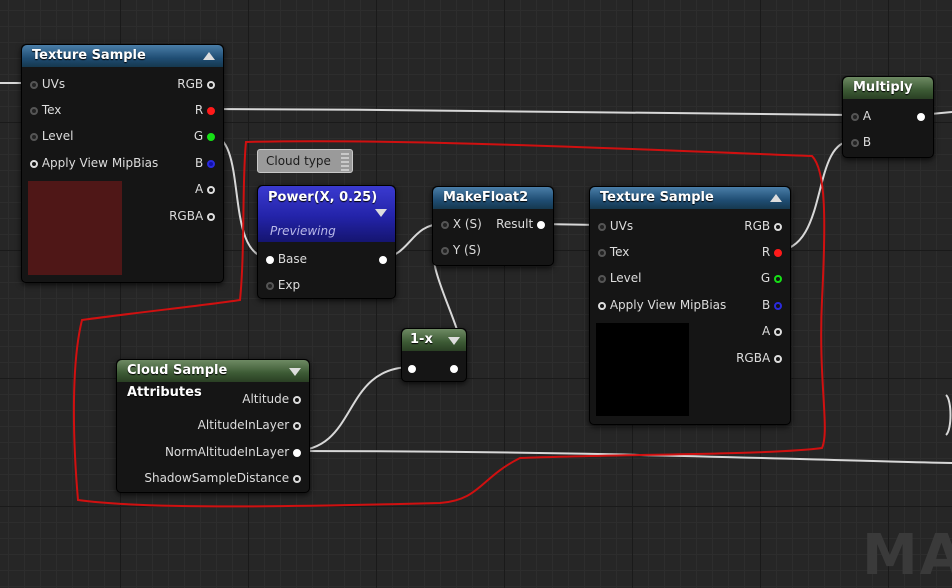  I want to click on power-node: Power(X, 0.25) Previewing Base Exp, so click(326, 242).